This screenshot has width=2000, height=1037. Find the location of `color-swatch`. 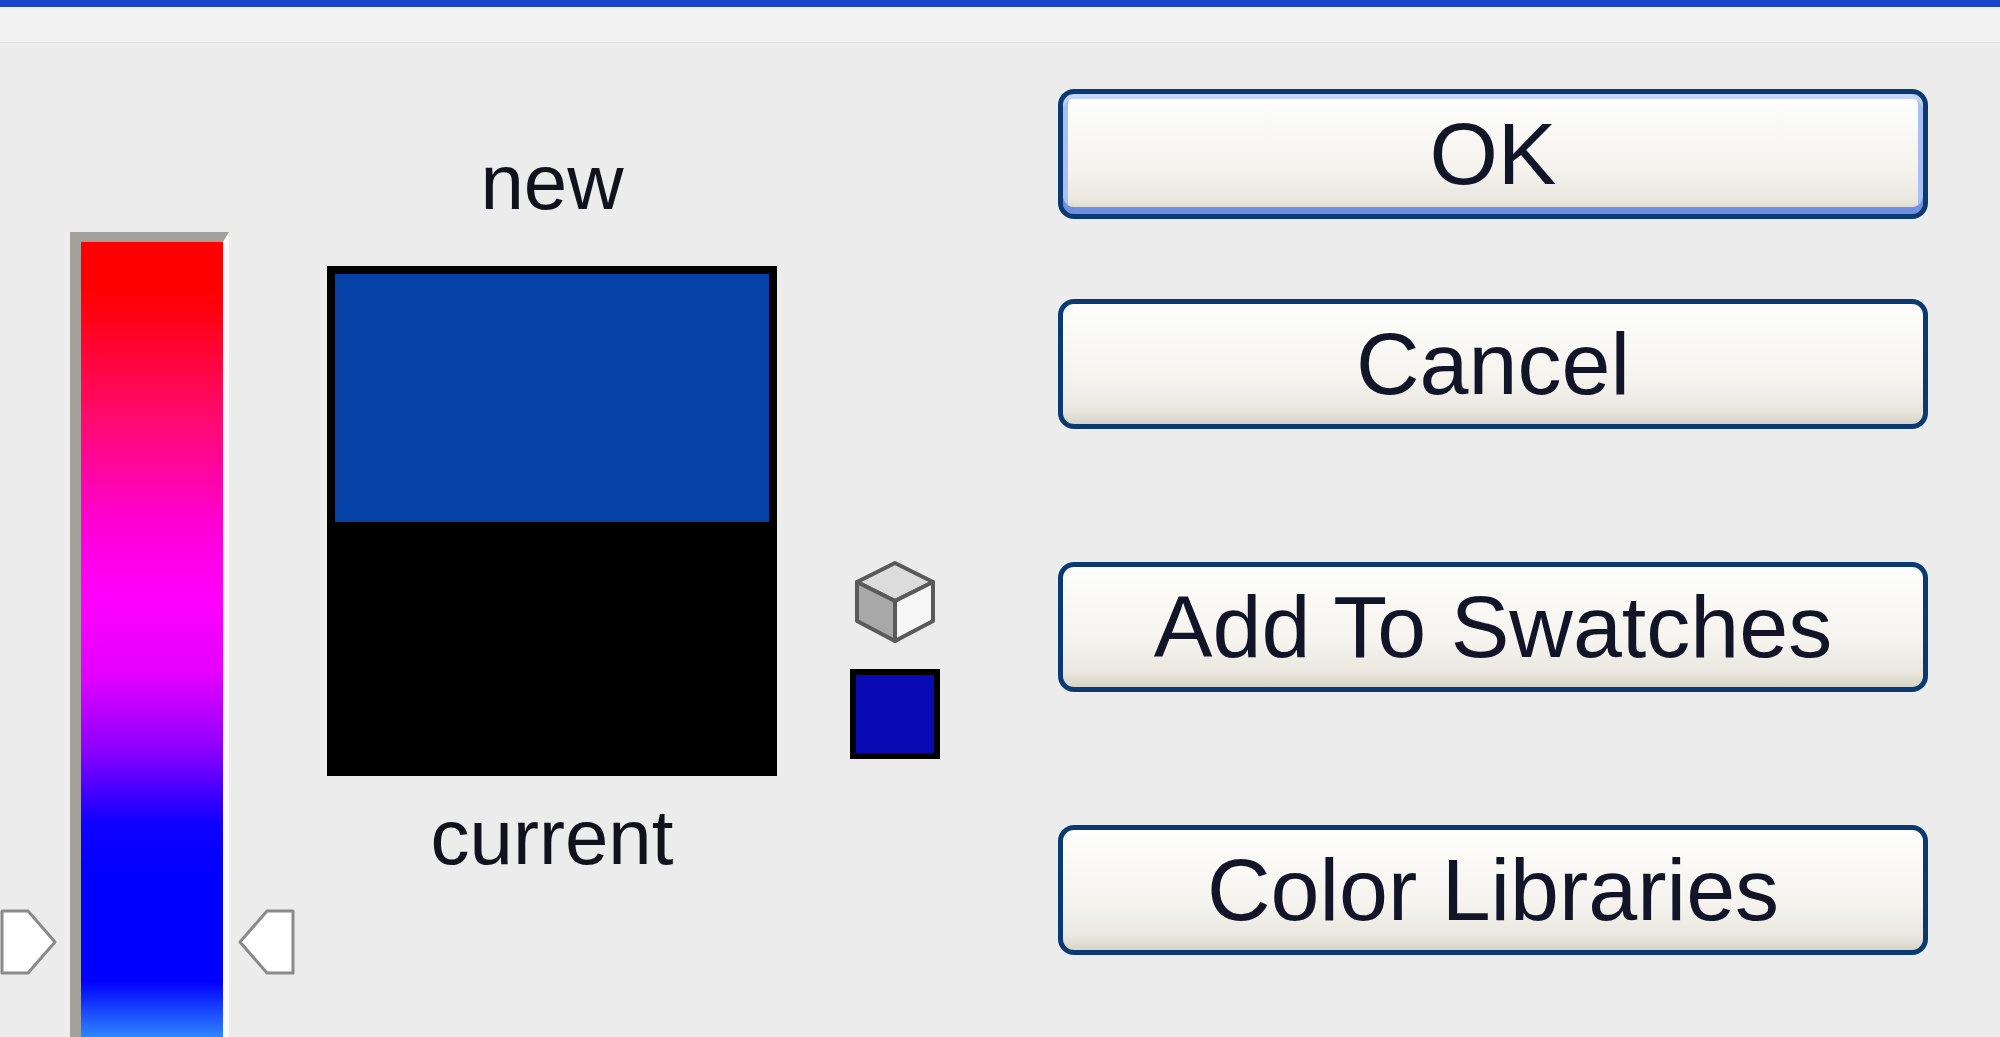

color-swatch is located at coordinates (895, 714).